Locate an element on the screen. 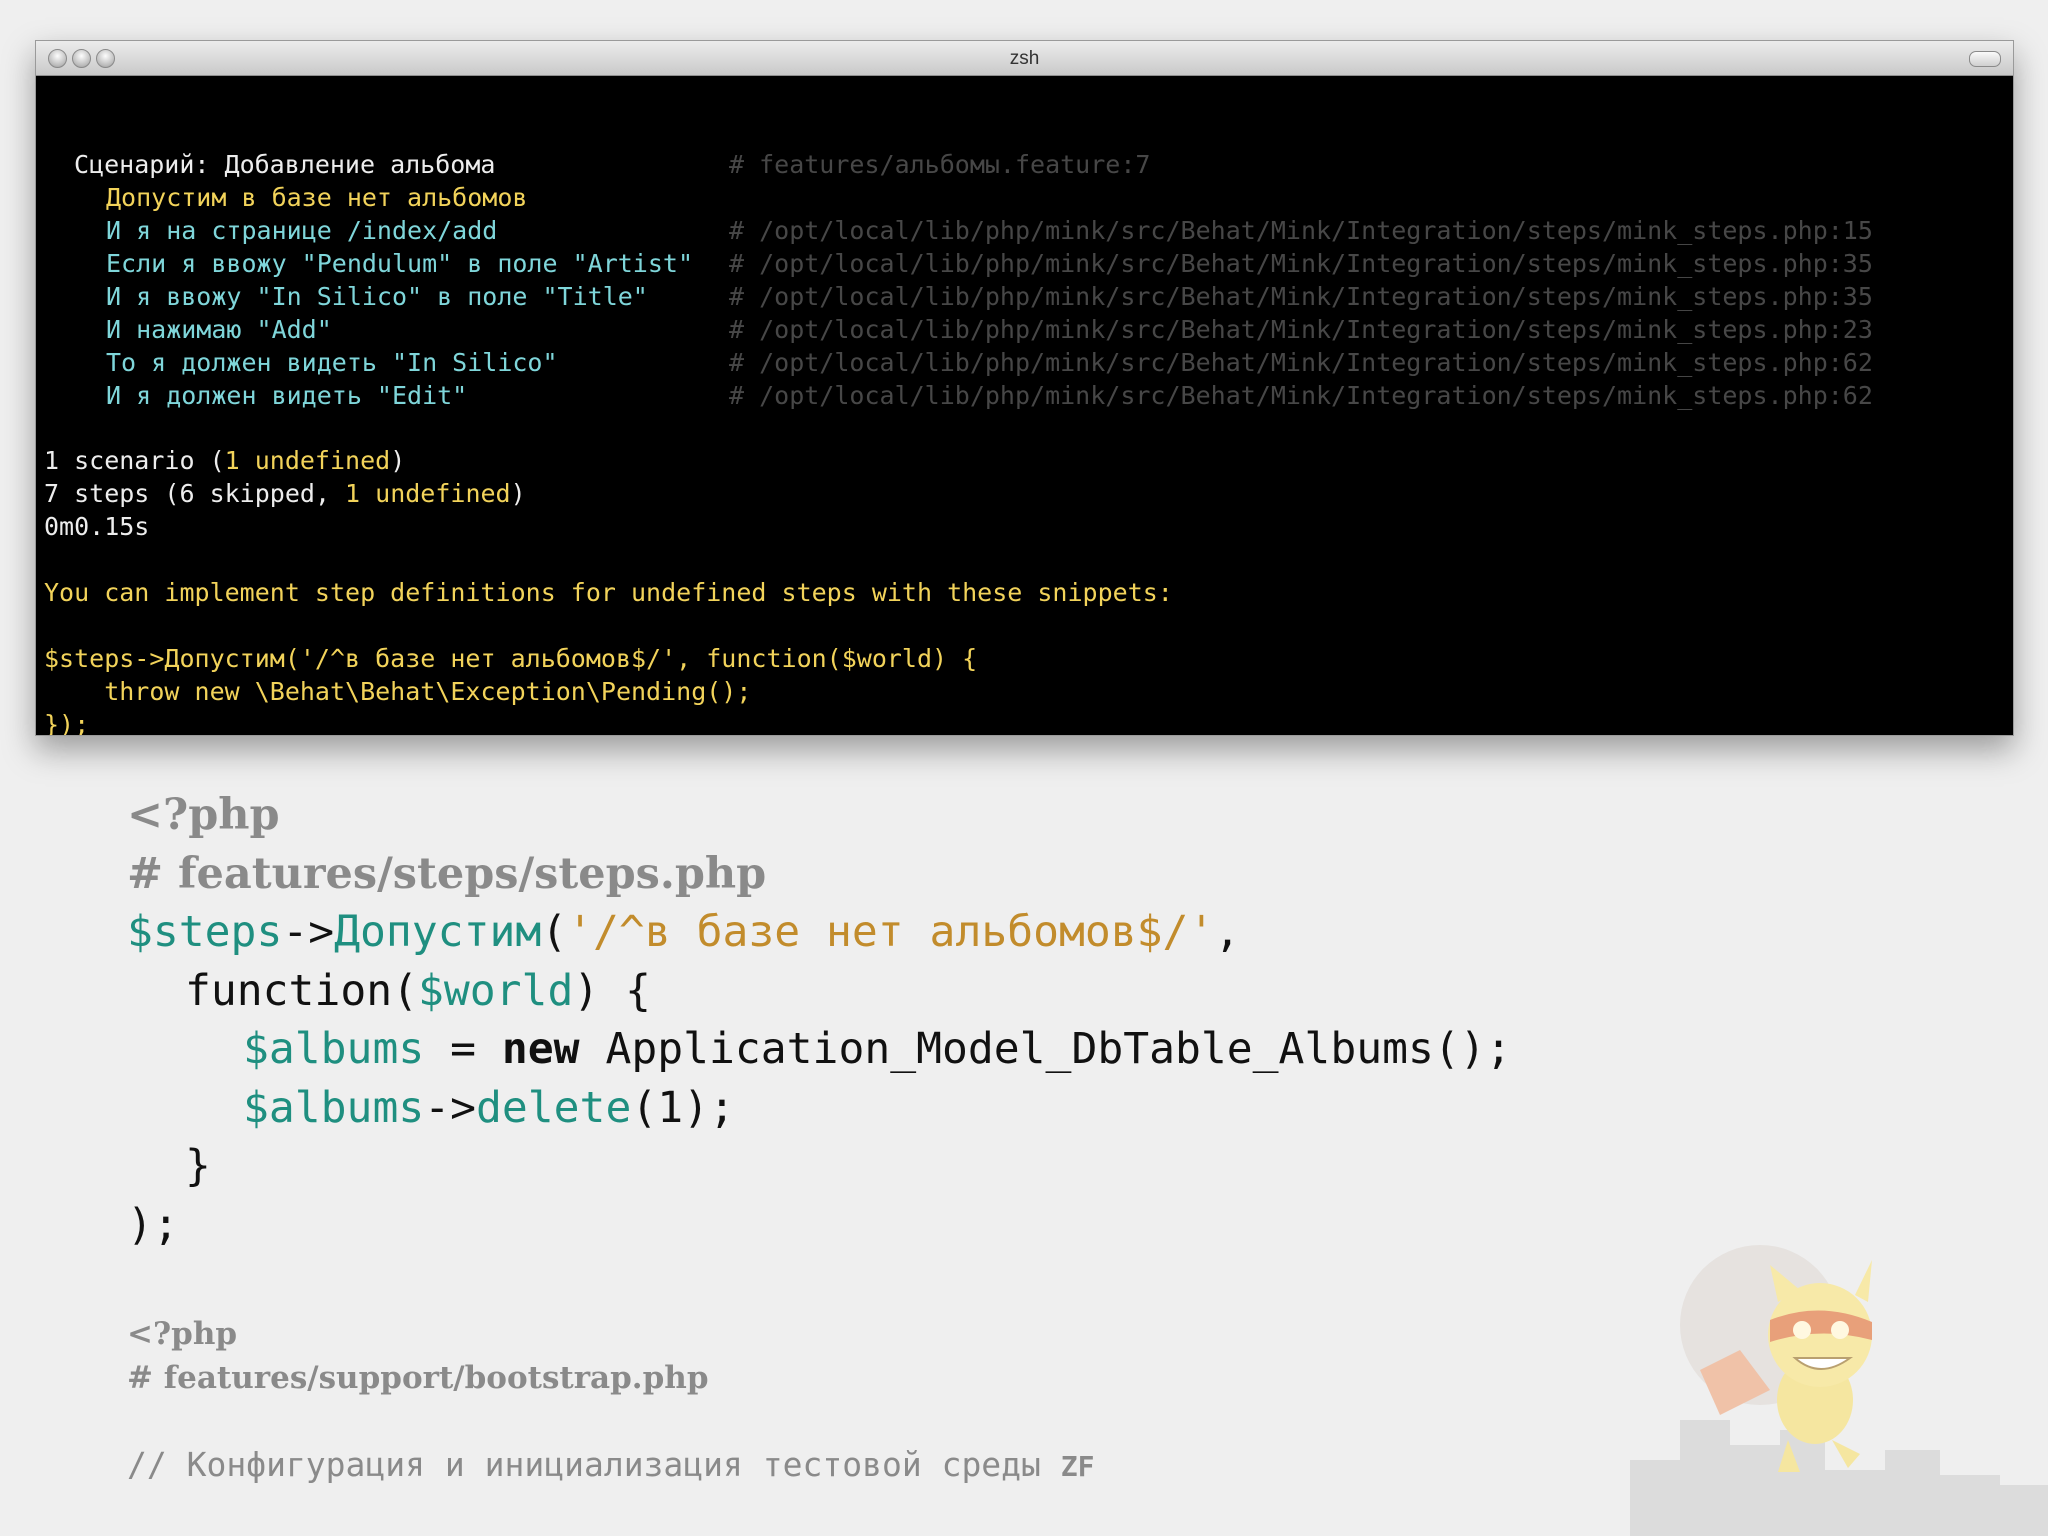 This screenshot has height=1536, width=2048. city-skyline is located at coordinates (1839, 1478).